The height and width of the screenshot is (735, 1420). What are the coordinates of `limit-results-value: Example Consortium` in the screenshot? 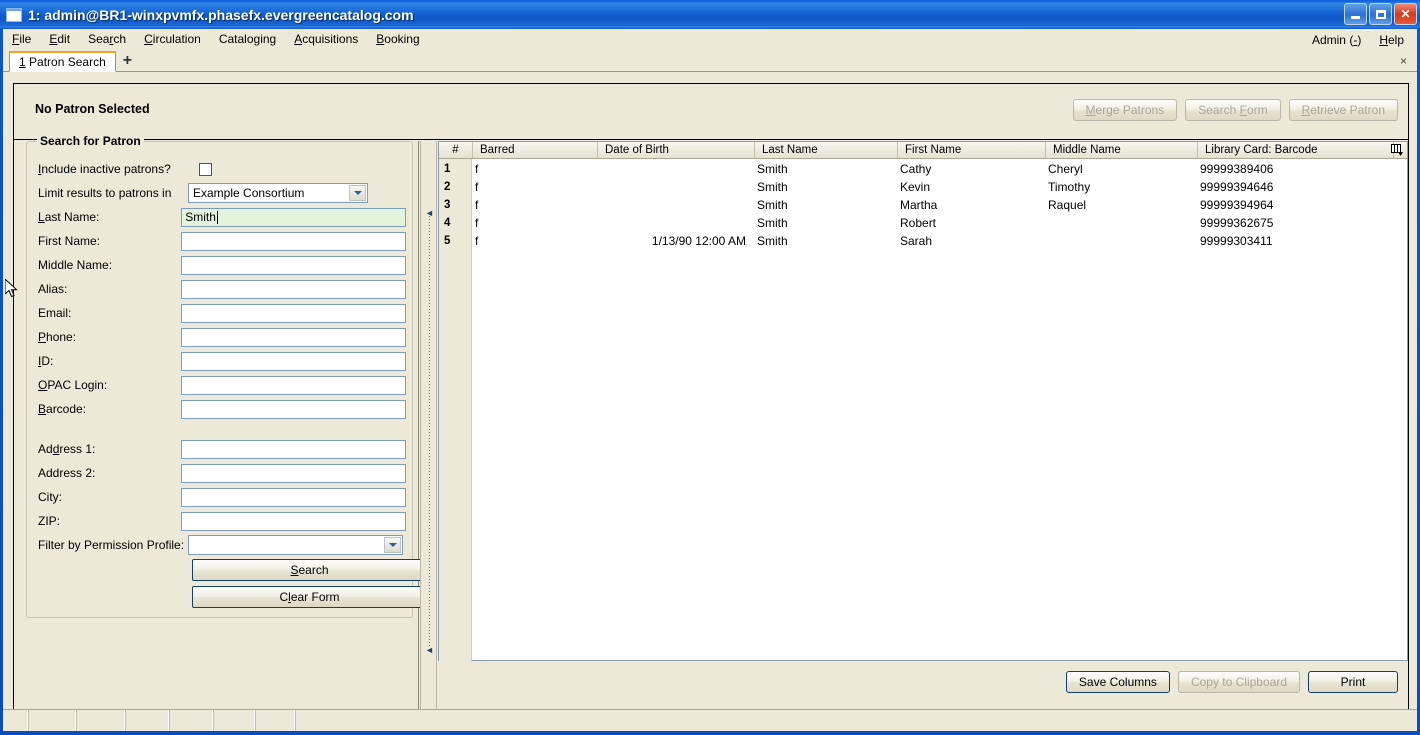 It's located at (249, 193).